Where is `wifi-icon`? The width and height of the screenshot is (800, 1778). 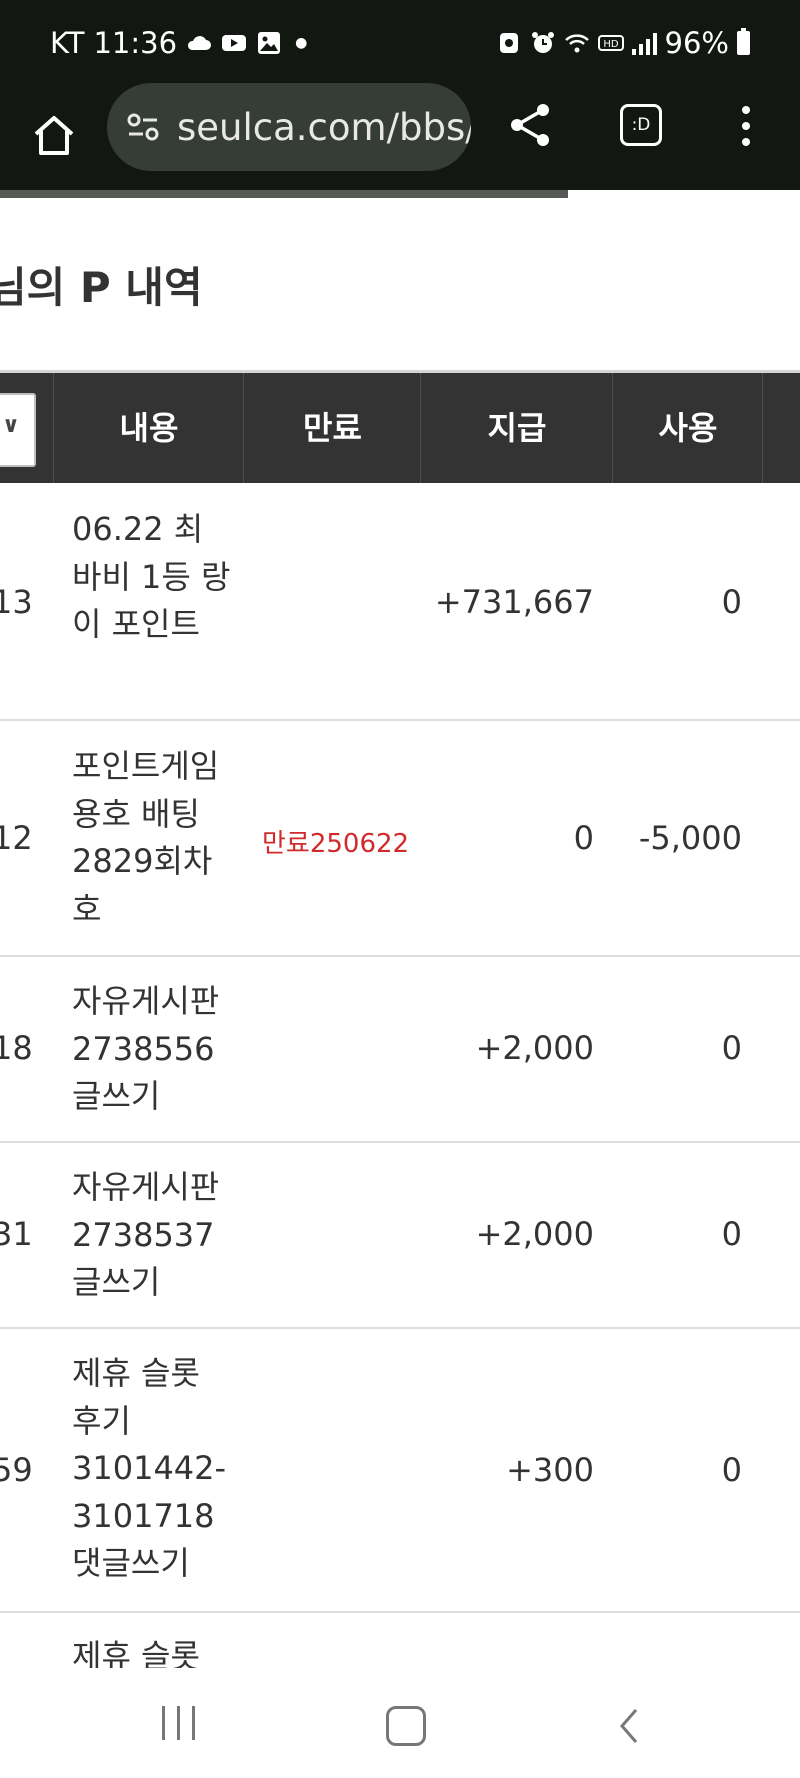 wifi-icon is located at coordinates (576, 43).